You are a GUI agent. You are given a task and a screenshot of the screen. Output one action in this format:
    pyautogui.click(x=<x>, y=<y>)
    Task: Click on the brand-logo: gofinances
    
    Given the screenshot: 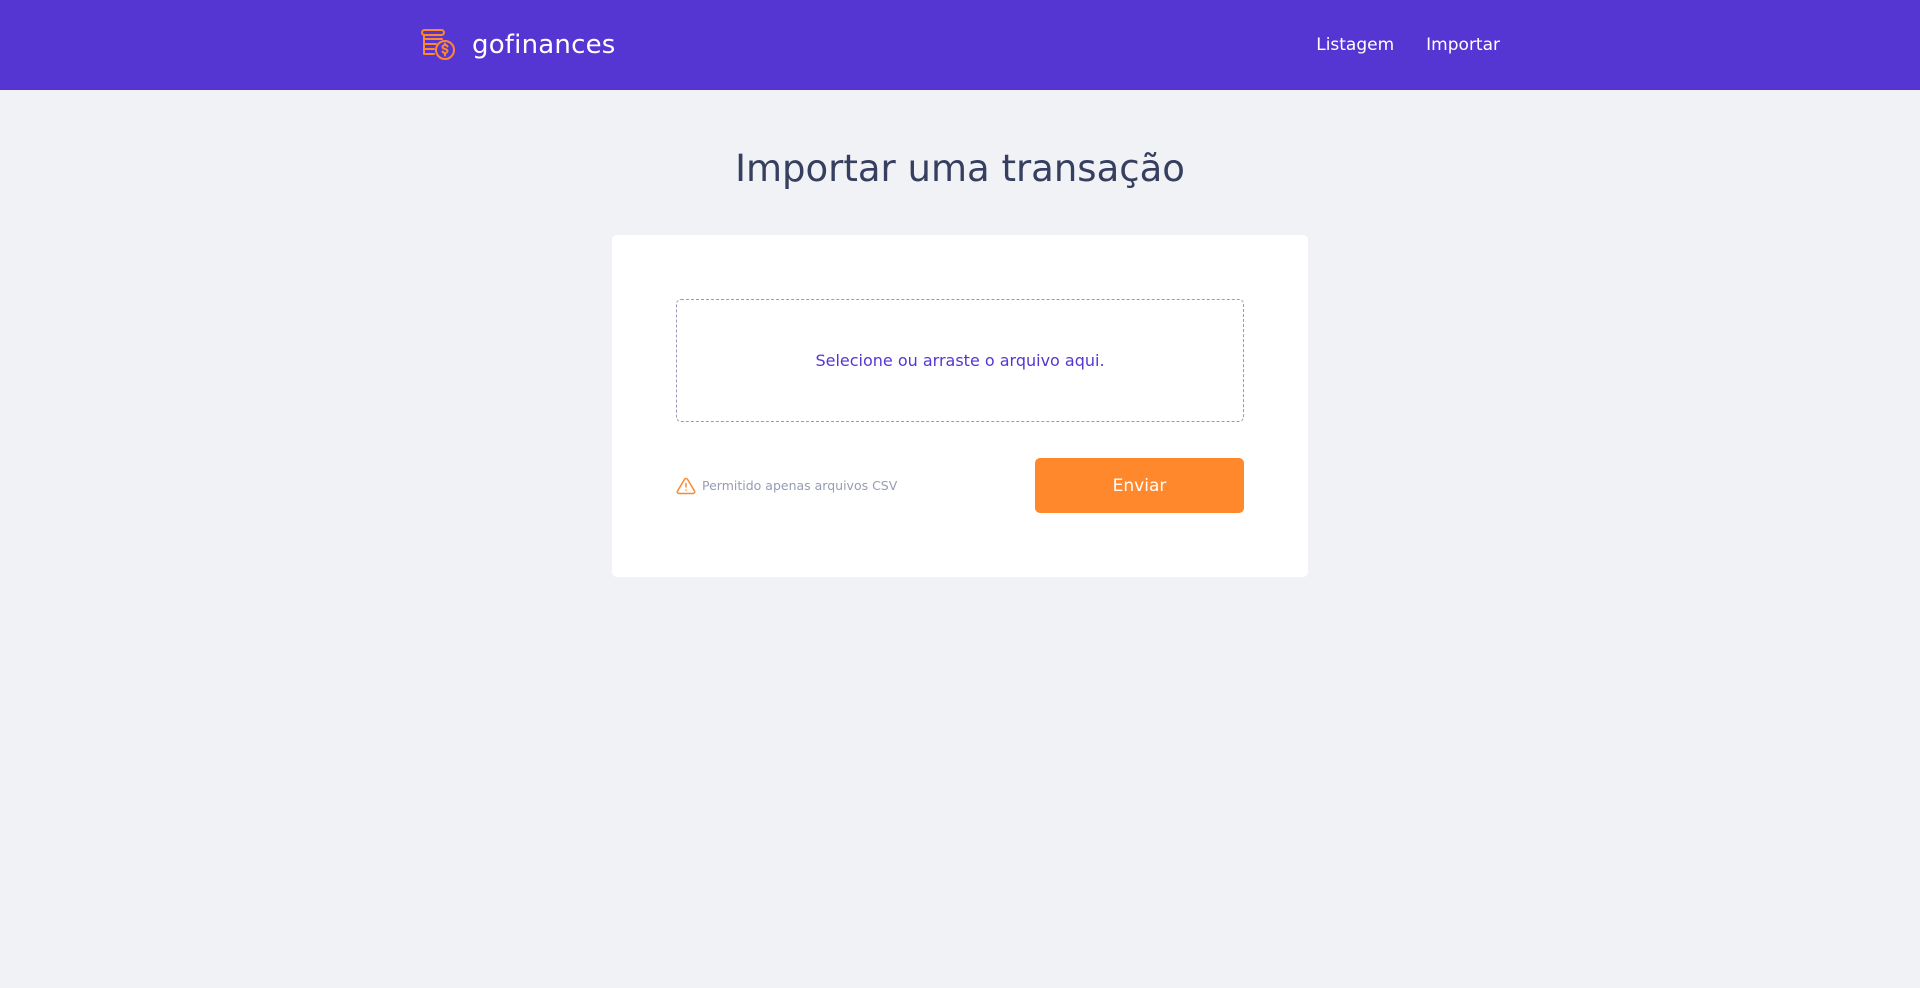 What is the action you would take?
    pyautogui.click(x=518, y=45)
    